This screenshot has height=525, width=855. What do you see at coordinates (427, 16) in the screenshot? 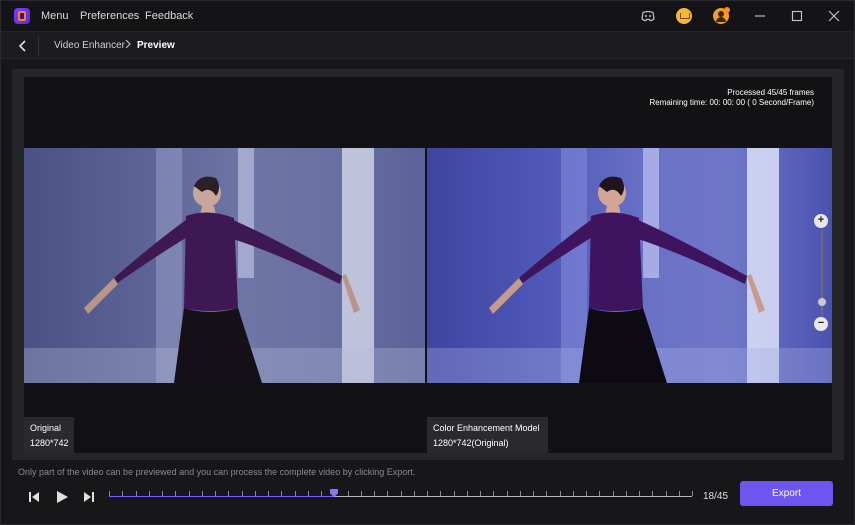
I see `title-bar: Menu Preferences Feedback` at bounding box center [427, 16].